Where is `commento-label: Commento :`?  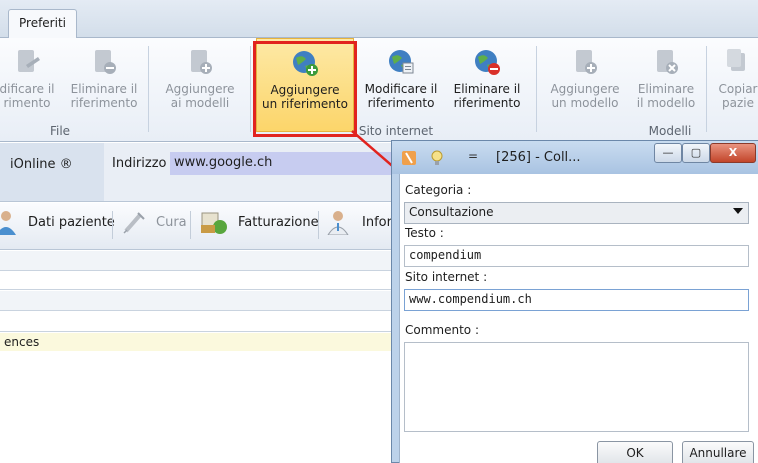
commento-label: Commento : is located at coordinates (442, 330).